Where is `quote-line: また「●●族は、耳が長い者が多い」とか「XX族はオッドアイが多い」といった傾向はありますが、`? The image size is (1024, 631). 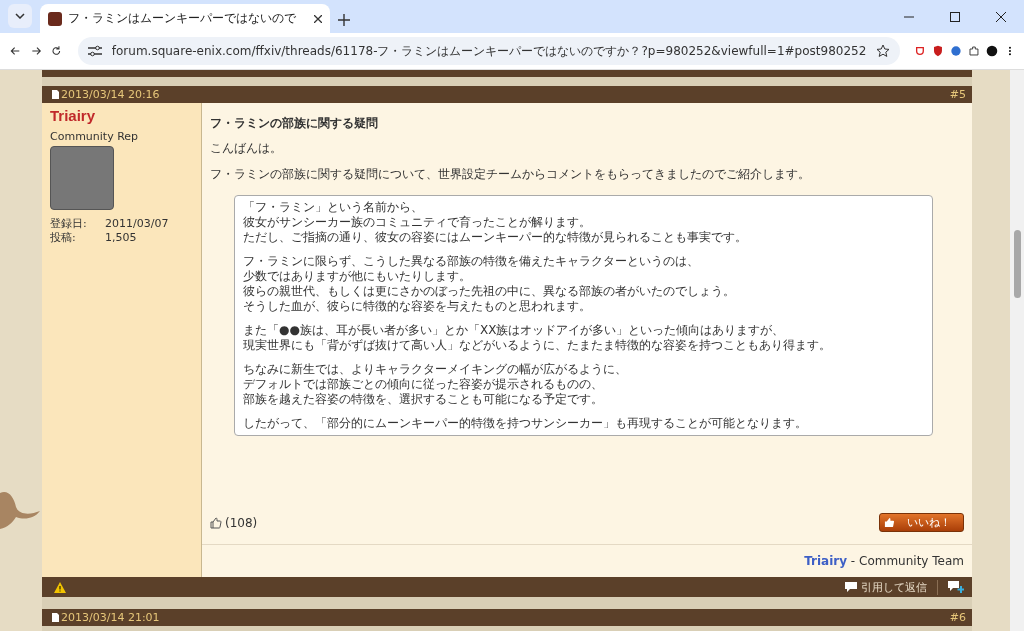
quote-line: また「●●族は、耳が長い者が多い」とか「XX族はオッドアイが多い」といった傾向はありますが、 is located at coordinates (514, 330).